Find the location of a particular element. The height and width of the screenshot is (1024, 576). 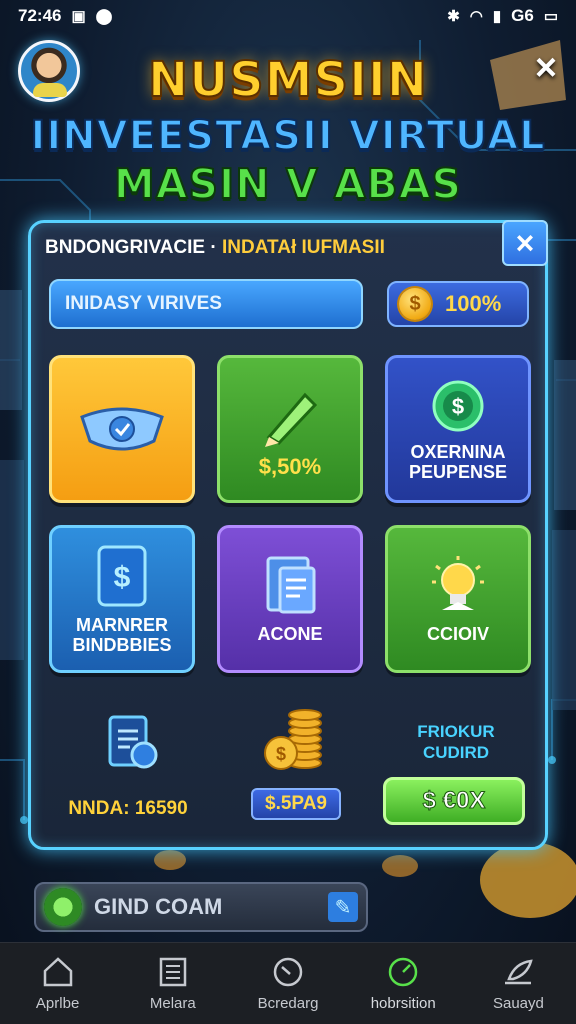

nav-item-menu: Melara is located at coordinates (172, 983).